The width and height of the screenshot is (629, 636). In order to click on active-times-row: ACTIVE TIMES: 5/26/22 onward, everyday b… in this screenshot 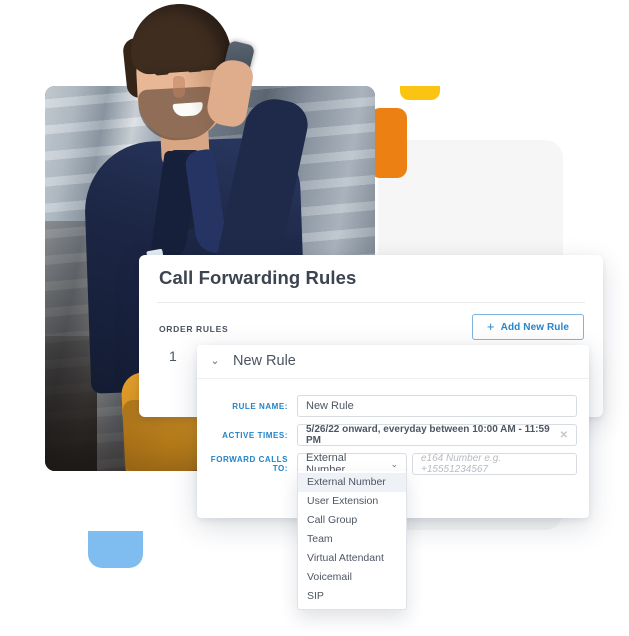, I will do `click(393, 435)`.